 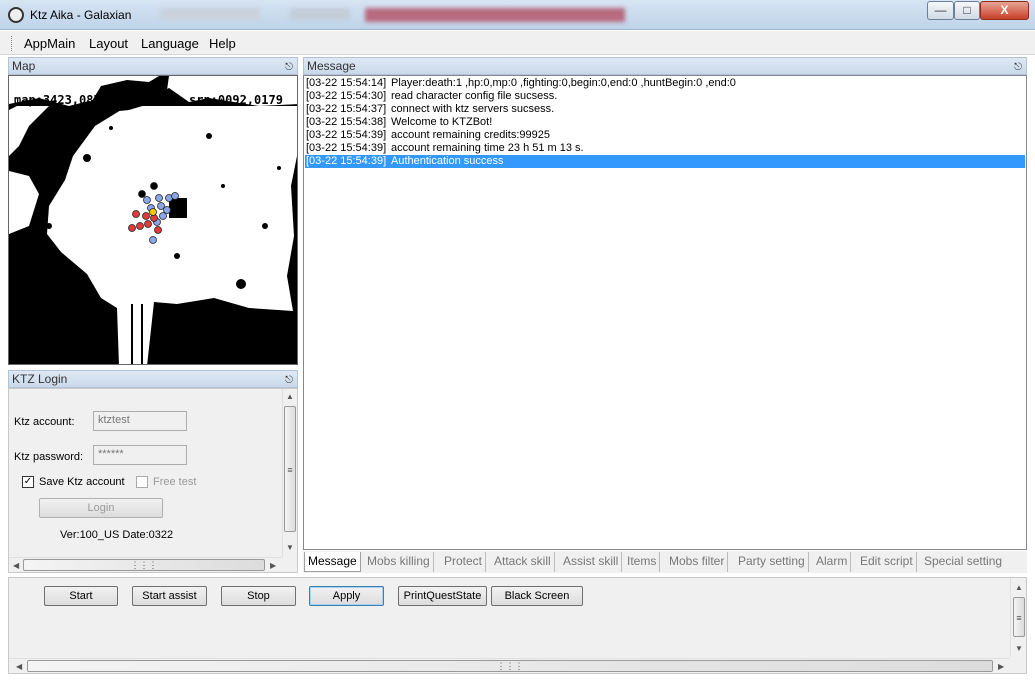 What do you see at coordinates (517, 43) in the screenshot?
I see `menu-bar: AppMain Layout Language Help` at bounding box center [517, 43].